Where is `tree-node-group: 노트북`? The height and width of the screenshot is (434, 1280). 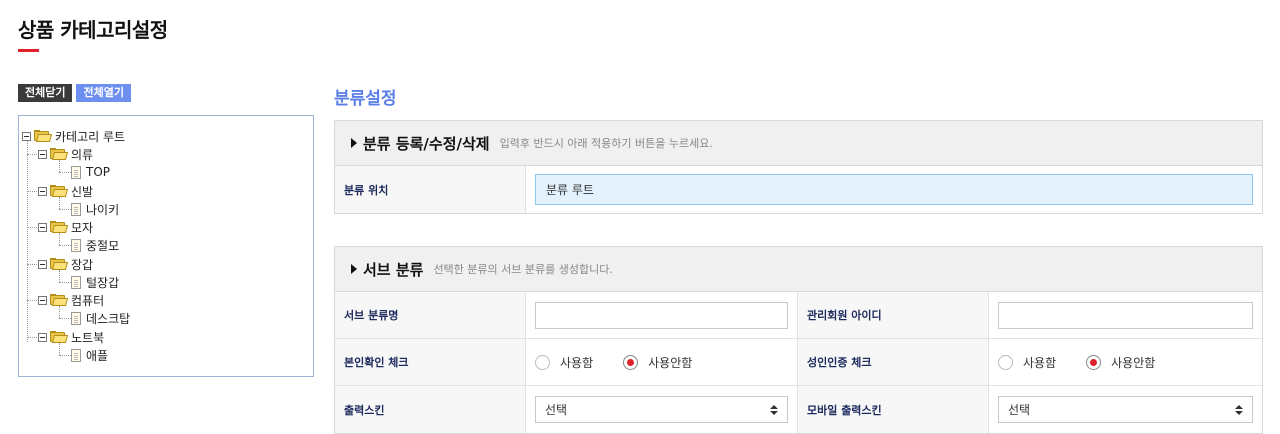 tree-node-group: 노트북 is located at coordinates (71, 337).